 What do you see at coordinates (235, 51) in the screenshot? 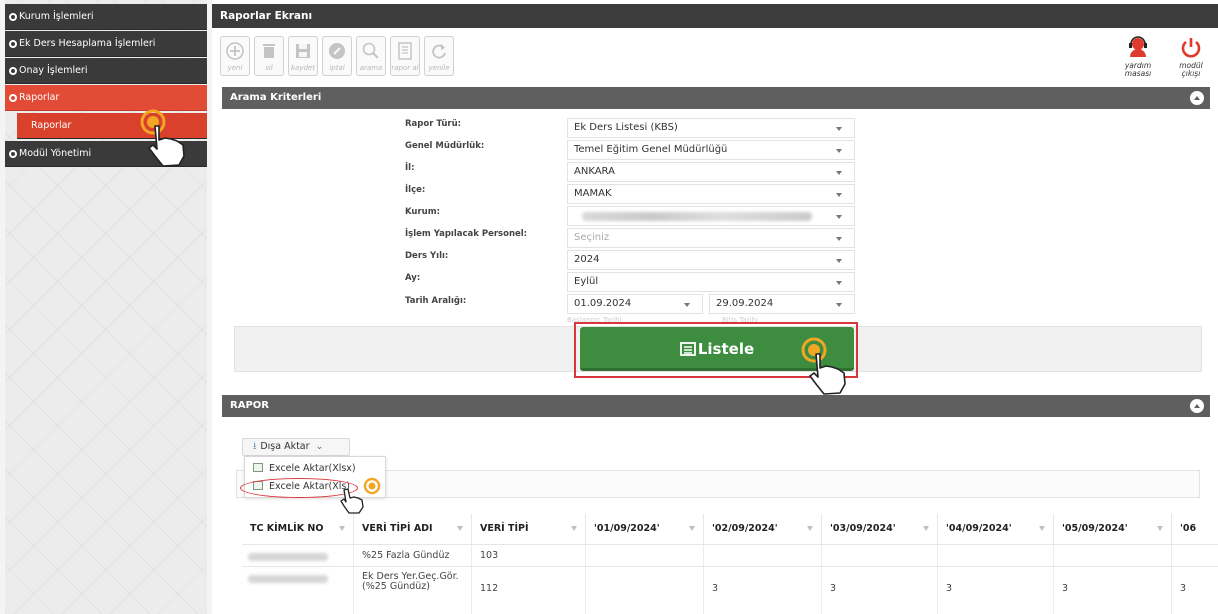
I see `plus-circle-icon` at bounding box center [235, 51].